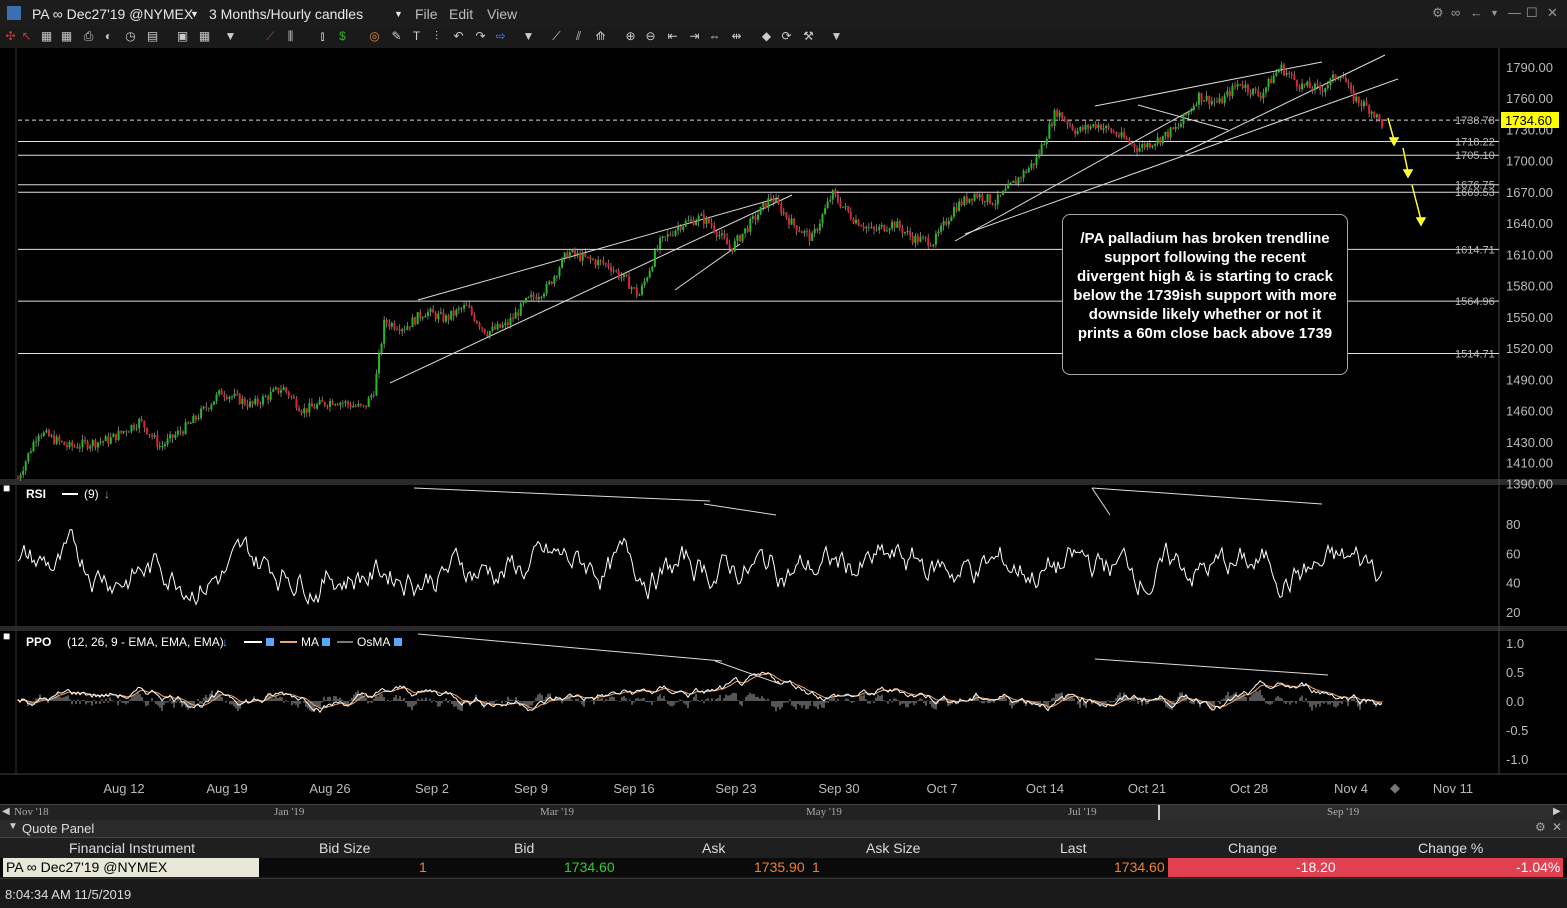 The height and width of the screenshot is (908, 1567). I want to click on col-change: Change, so click(1252, 848).